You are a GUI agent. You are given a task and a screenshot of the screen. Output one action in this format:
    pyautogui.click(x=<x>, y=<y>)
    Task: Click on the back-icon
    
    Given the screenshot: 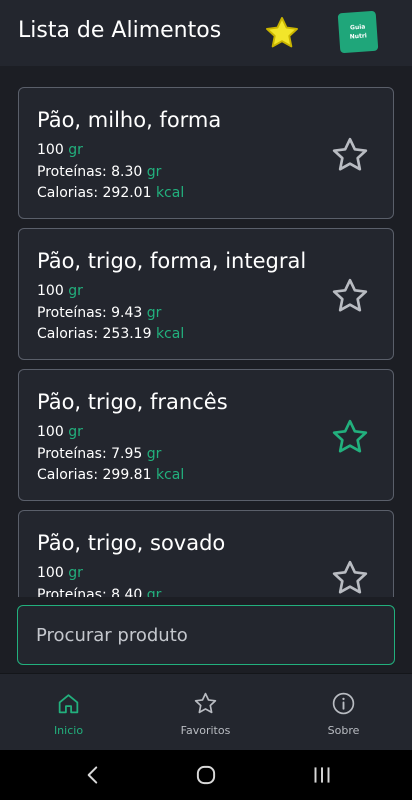 What is the action you would take?
    pyautogui.click(x=93, y=775)
    